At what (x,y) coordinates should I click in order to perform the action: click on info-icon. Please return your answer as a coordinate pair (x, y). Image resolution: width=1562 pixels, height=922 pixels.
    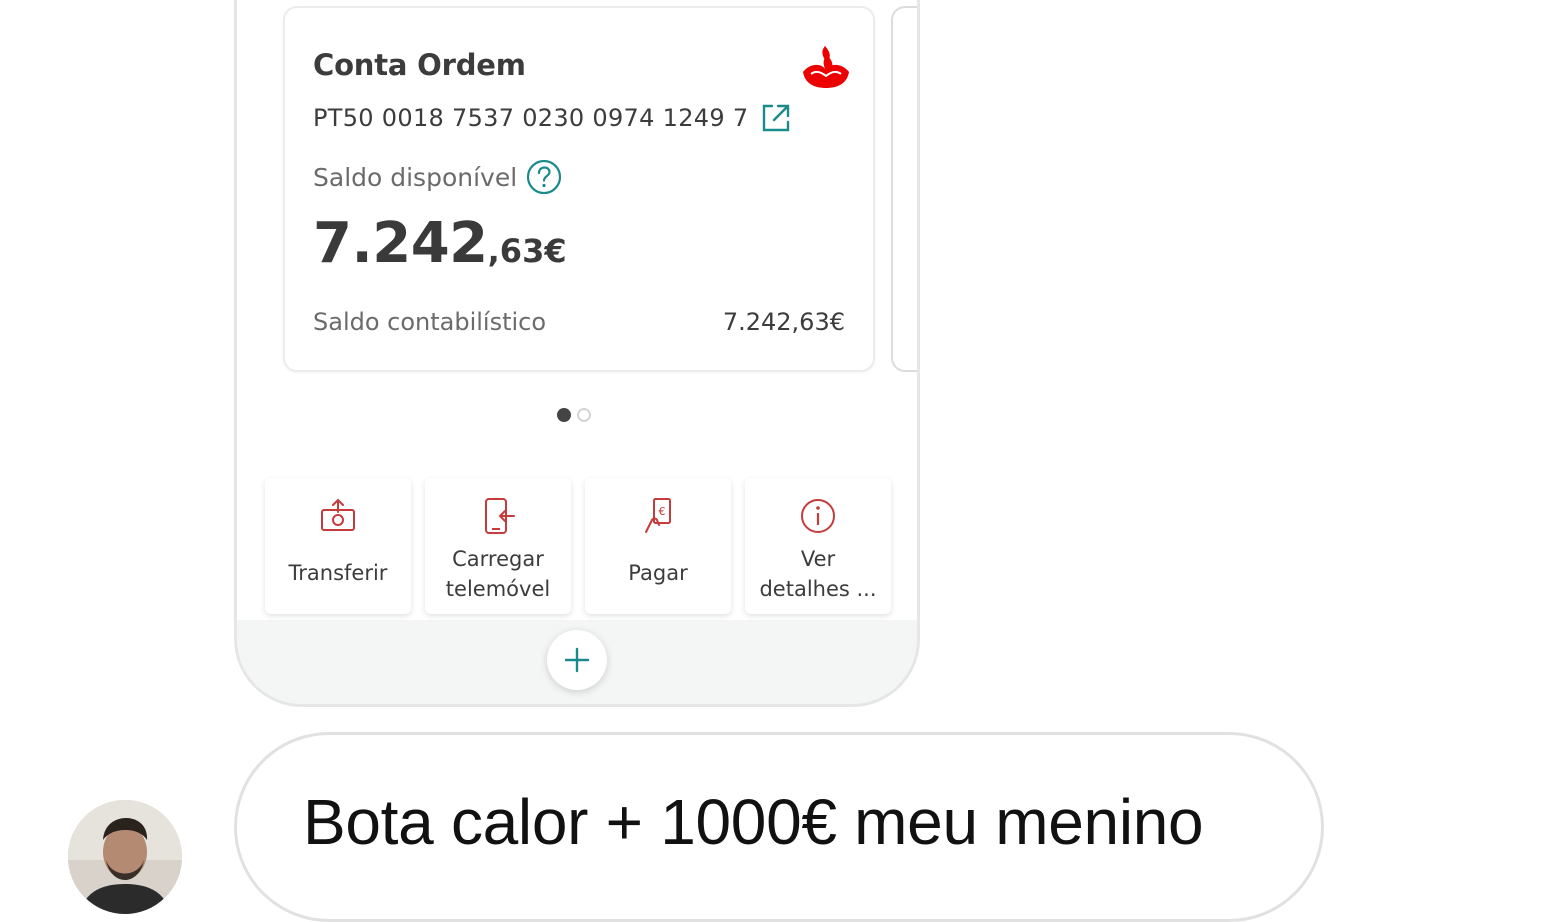
    Looking at the image, I should click on (818, 516).